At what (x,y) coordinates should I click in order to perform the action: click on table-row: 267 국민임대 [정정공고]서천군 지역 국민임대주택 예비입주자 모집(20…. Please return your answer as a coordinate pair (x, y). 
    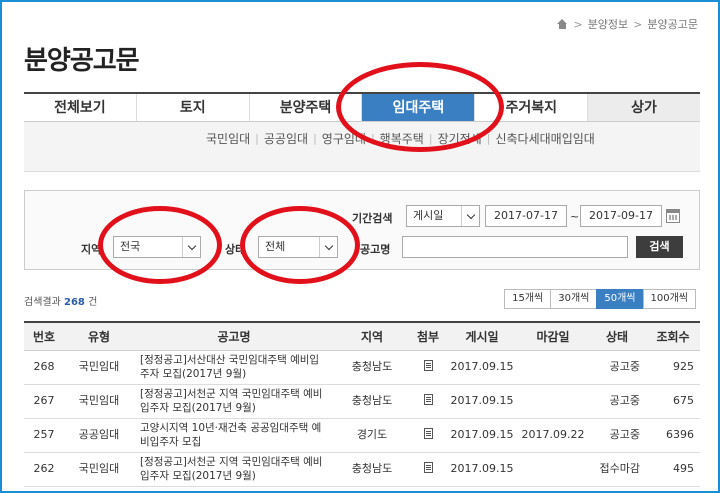
    Looking at the image, I should click on (362, 401).